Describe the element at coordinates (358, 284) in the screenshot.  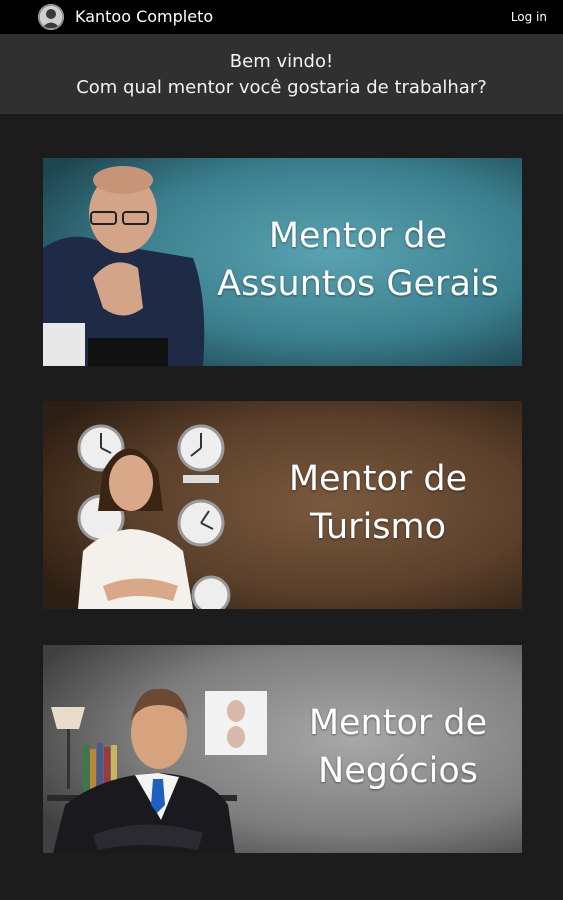
I see `mentor-card-title-line2: Assuntos Gerais` at that location.